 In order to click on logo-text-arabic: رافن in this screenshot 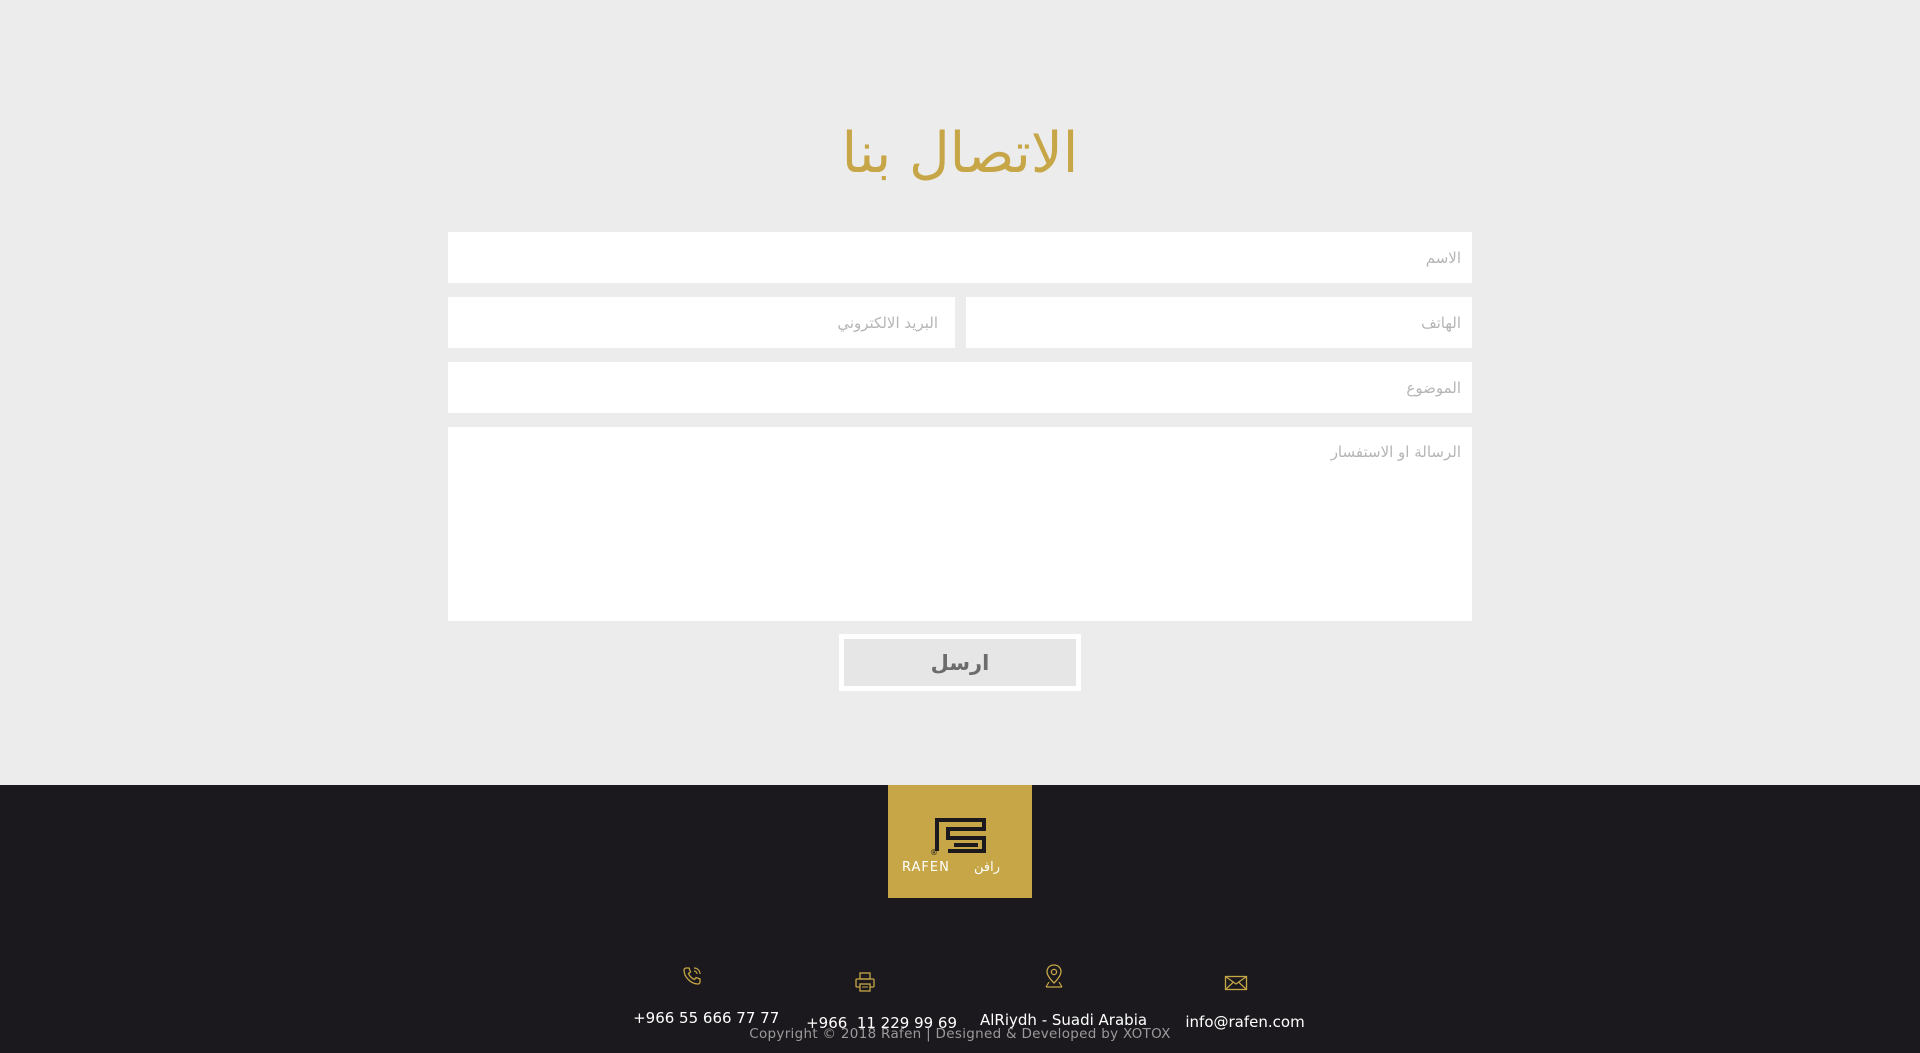, I will do `click(987, 867)`.